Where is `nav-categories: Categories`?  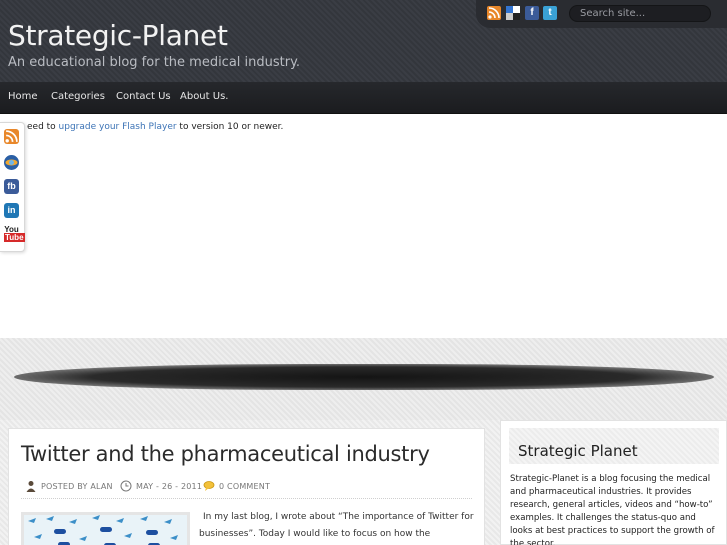
nav-categories: Categories is located at coordinates (78, 96).